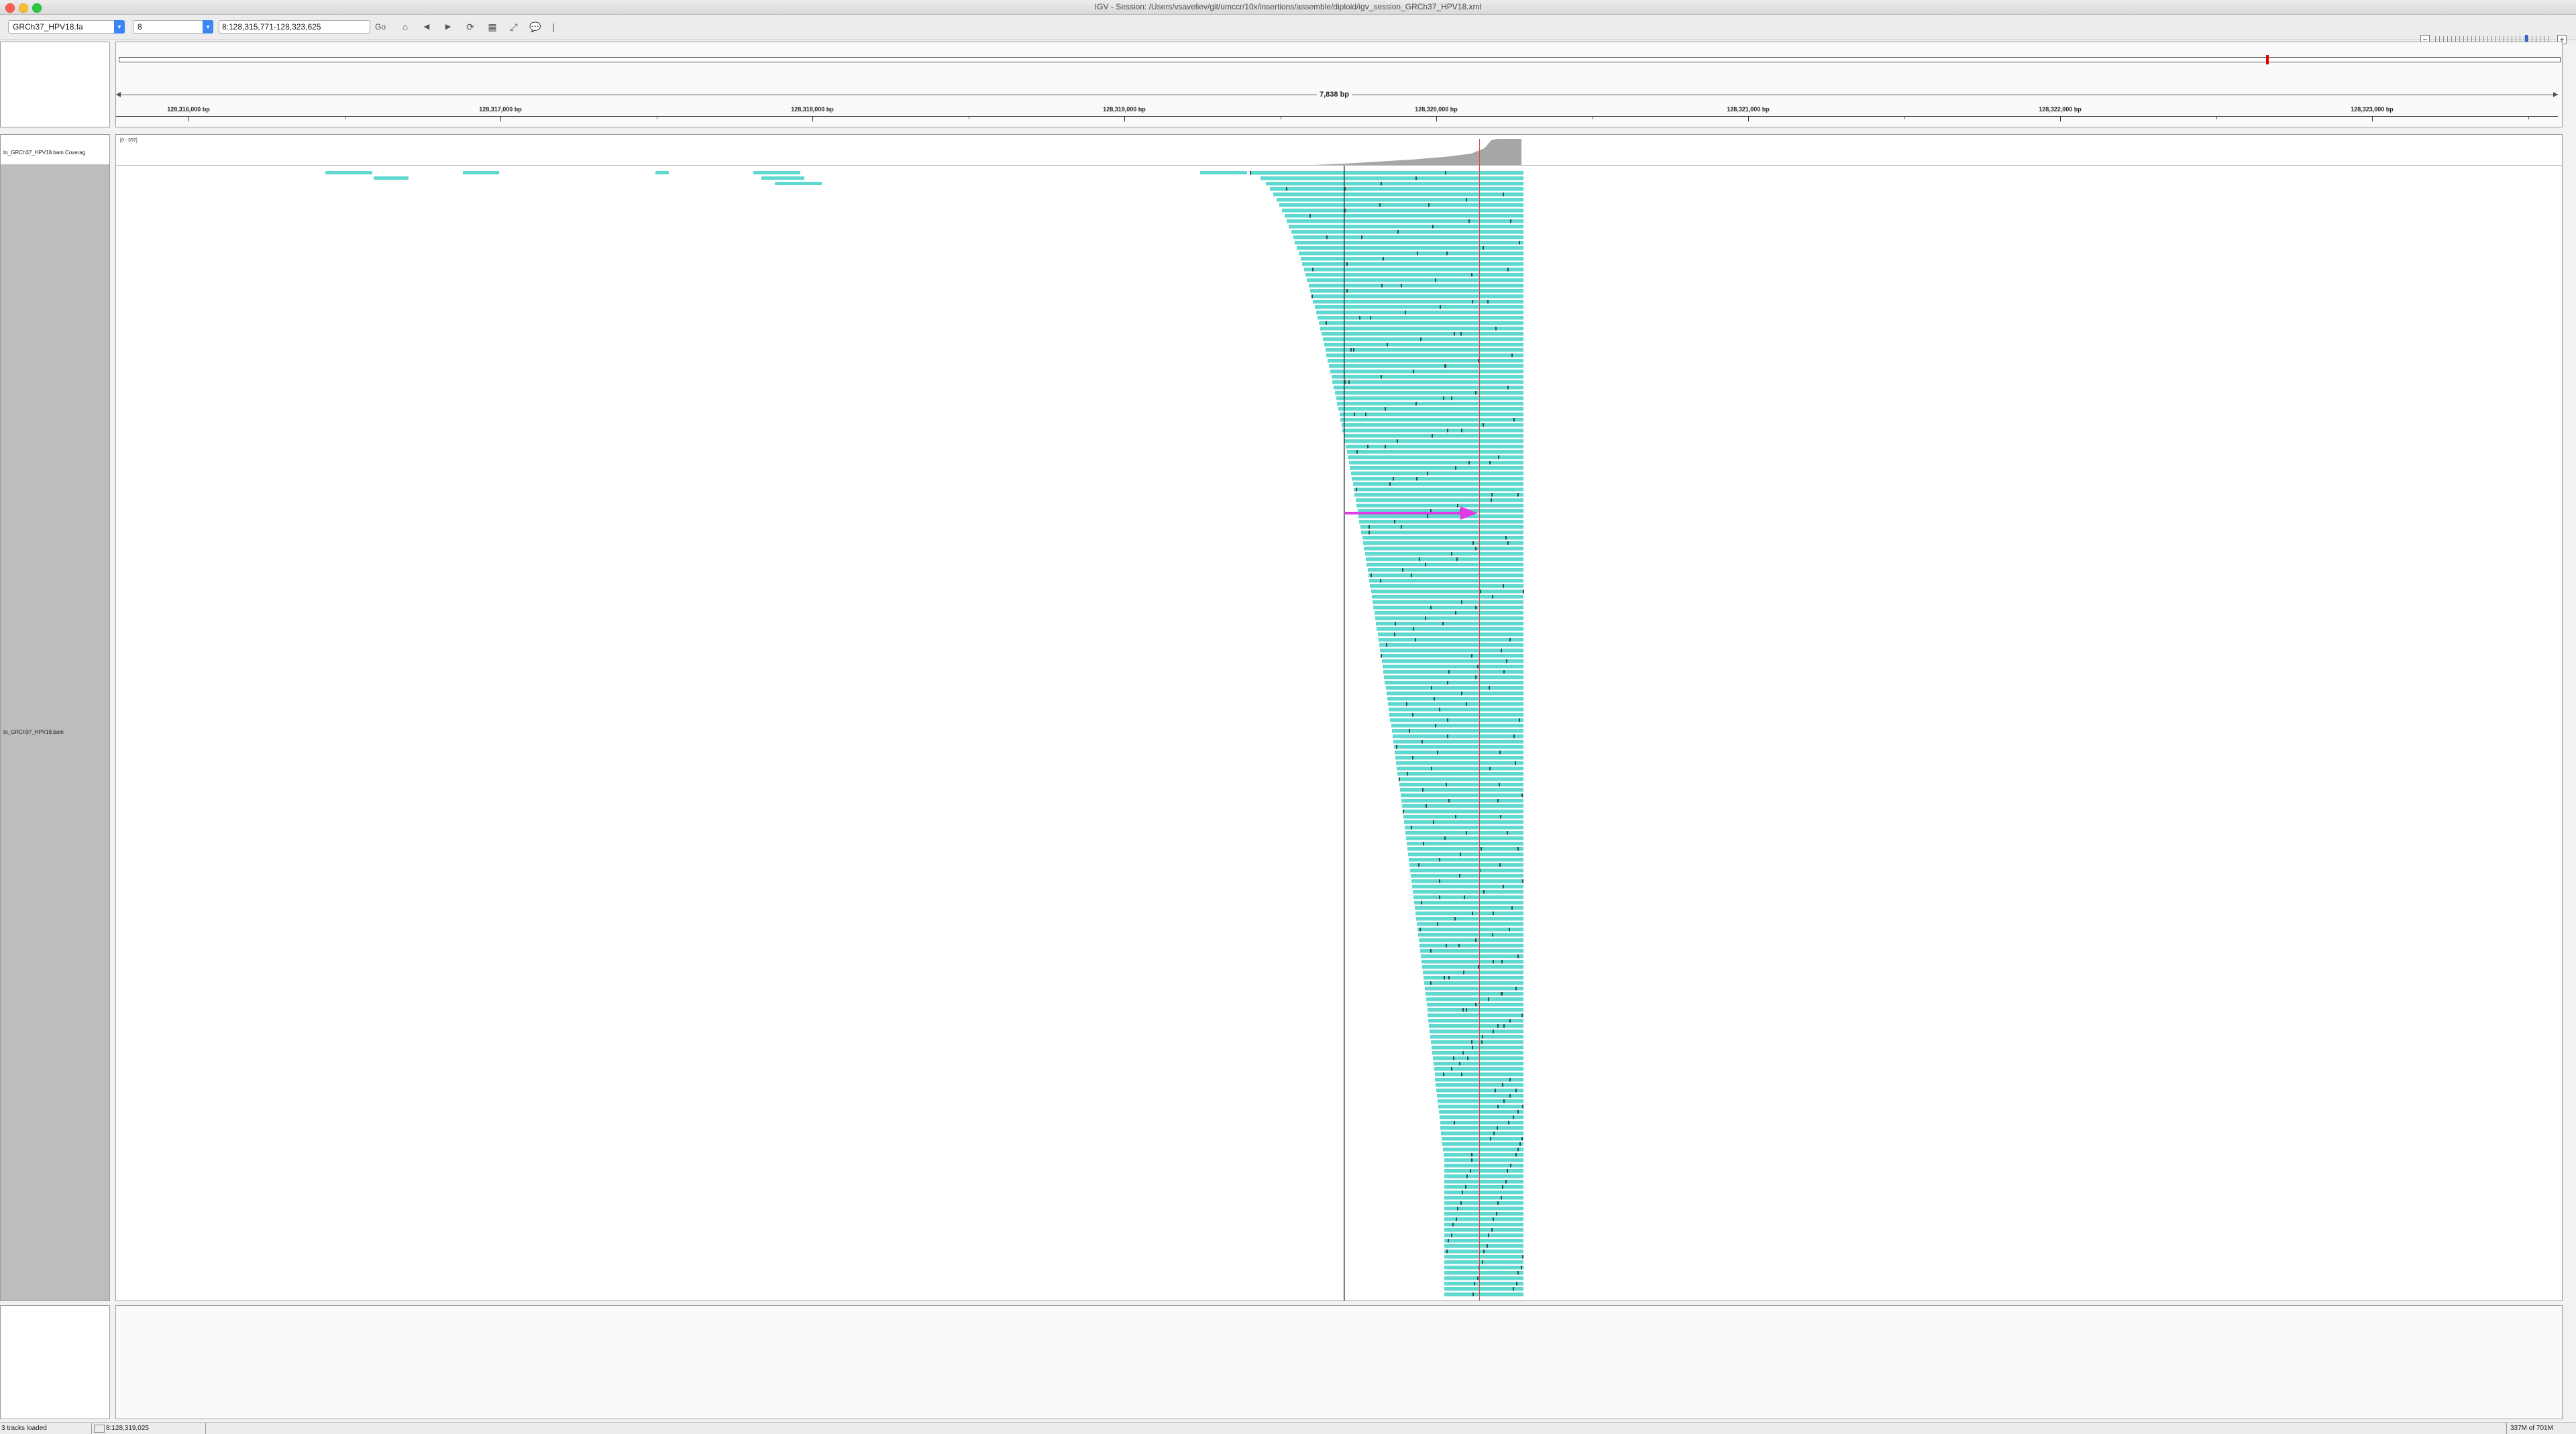 This screenshot has width=2576, height=1434. What do you see at coordinates (173, 27) in the screenshot?
I see `chromosome-dropdown: 8 ▾` at bounding box center [173, 27].